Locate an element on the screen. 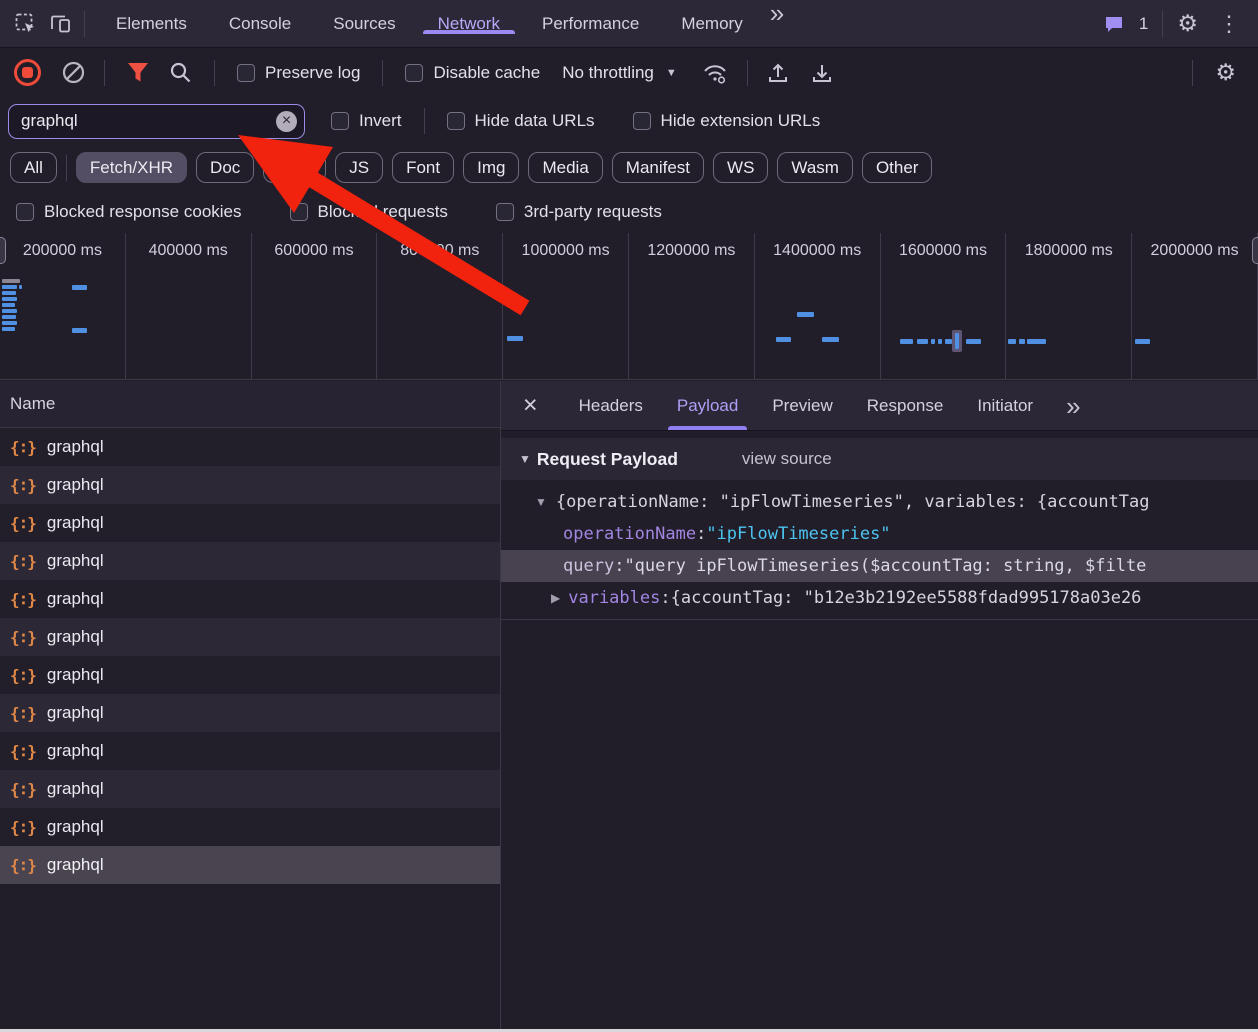  type-chip: Font is located at coordinates (423, 167).